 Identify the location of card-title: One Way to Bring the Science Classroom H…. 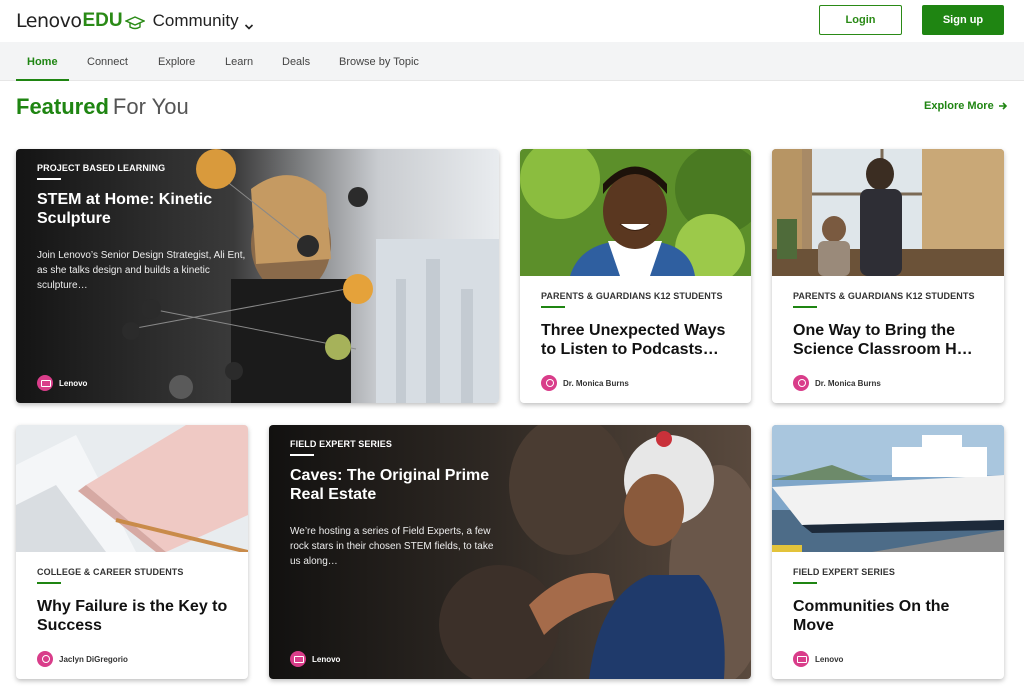
(888, 340).